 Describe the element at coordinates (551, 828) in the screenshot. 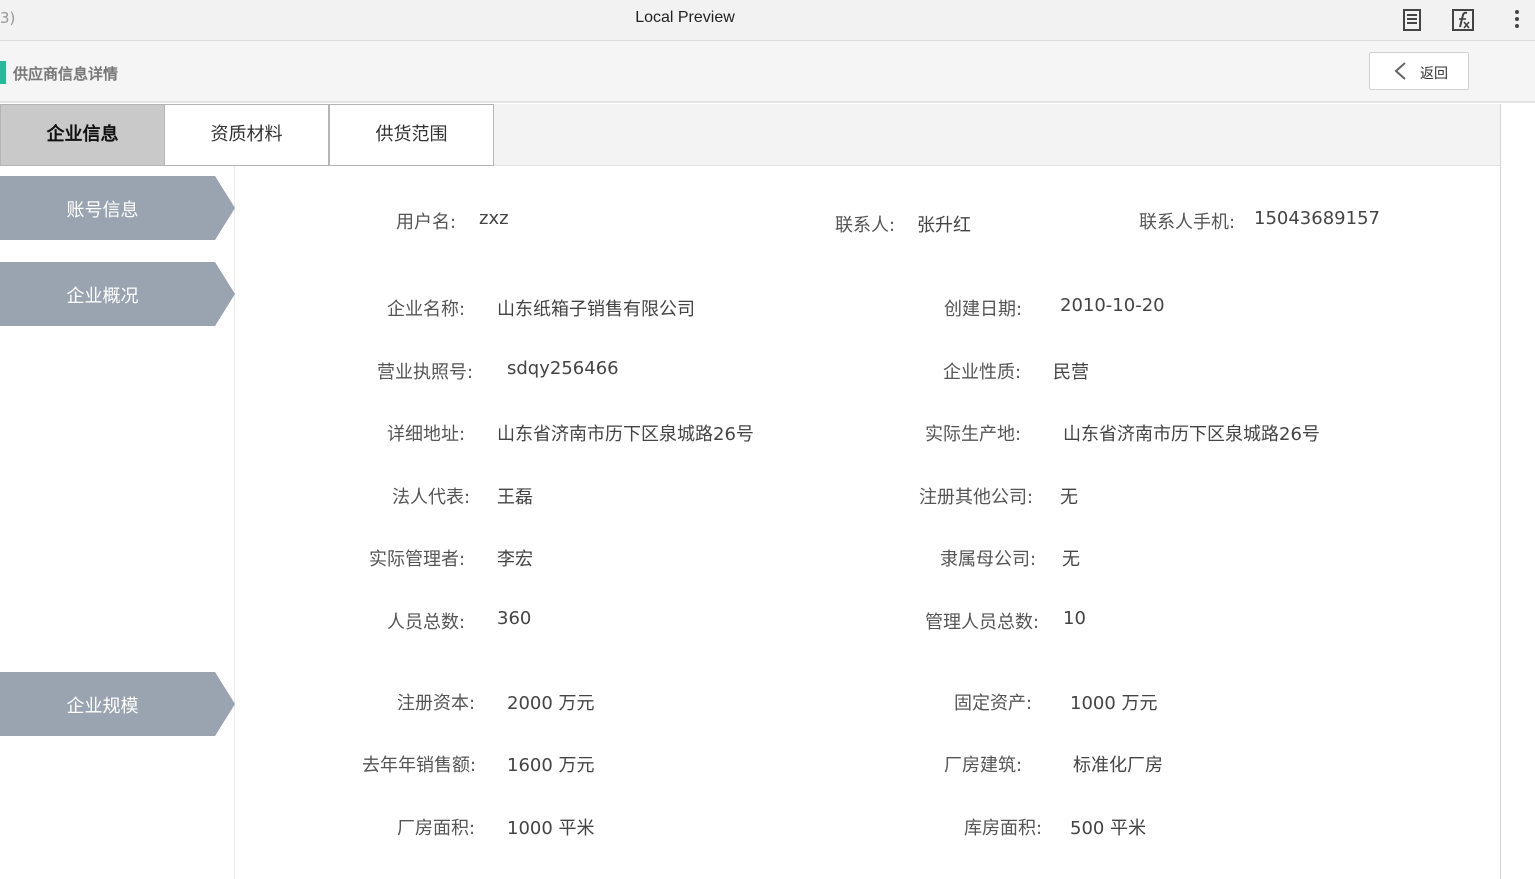

I see `plant-area-value: 1000 平米` at that location.